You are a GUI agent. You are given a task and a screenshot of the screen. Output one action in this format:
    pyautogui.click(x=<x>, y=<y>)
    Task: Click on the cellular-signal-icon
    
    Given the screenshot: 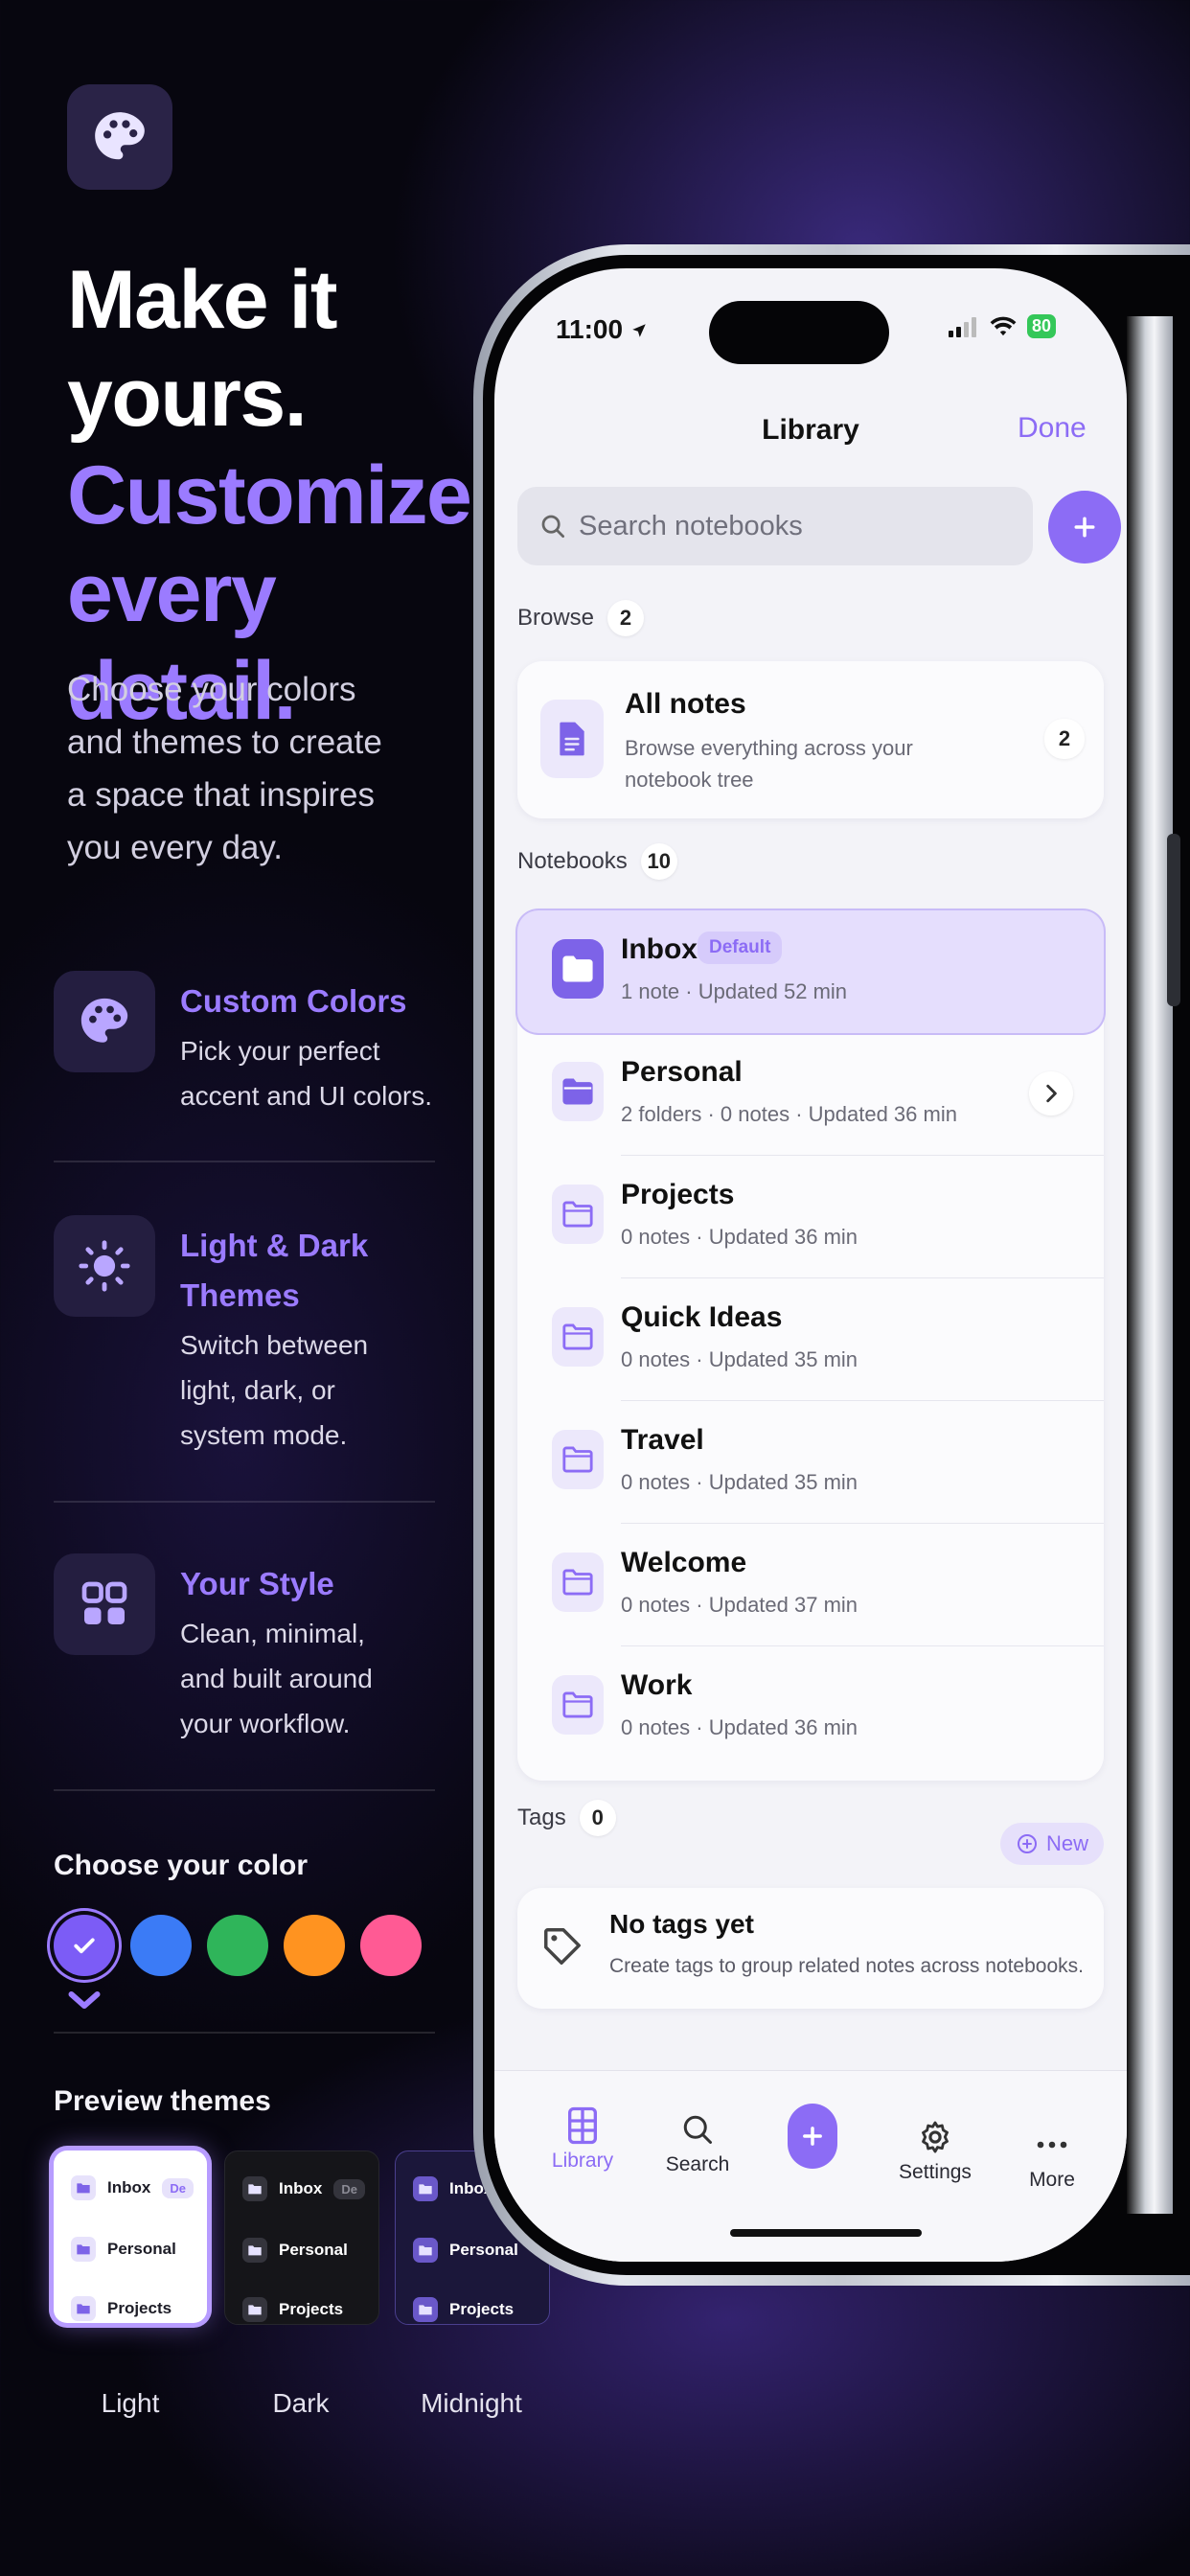 What is the action you would take?
    pyautogui.click(x=963, y=327)
    